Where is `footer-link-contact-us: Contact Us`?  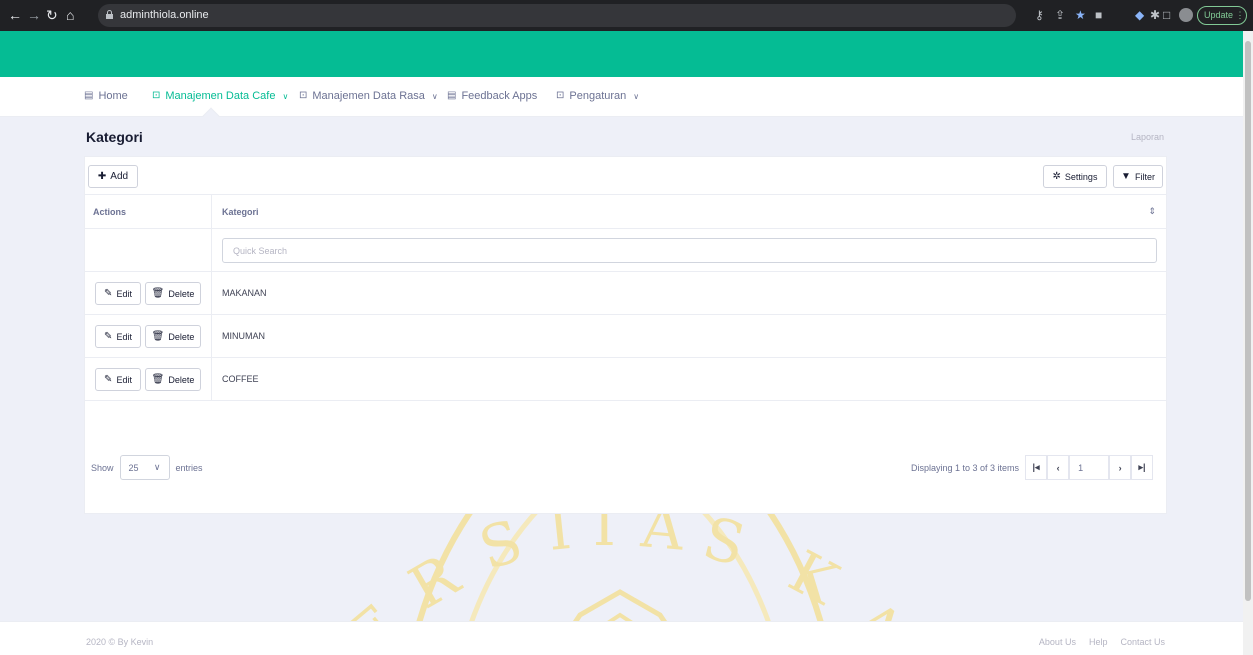 footer-link-contact-us: Contact Us is located at coordinates (1142, 642).